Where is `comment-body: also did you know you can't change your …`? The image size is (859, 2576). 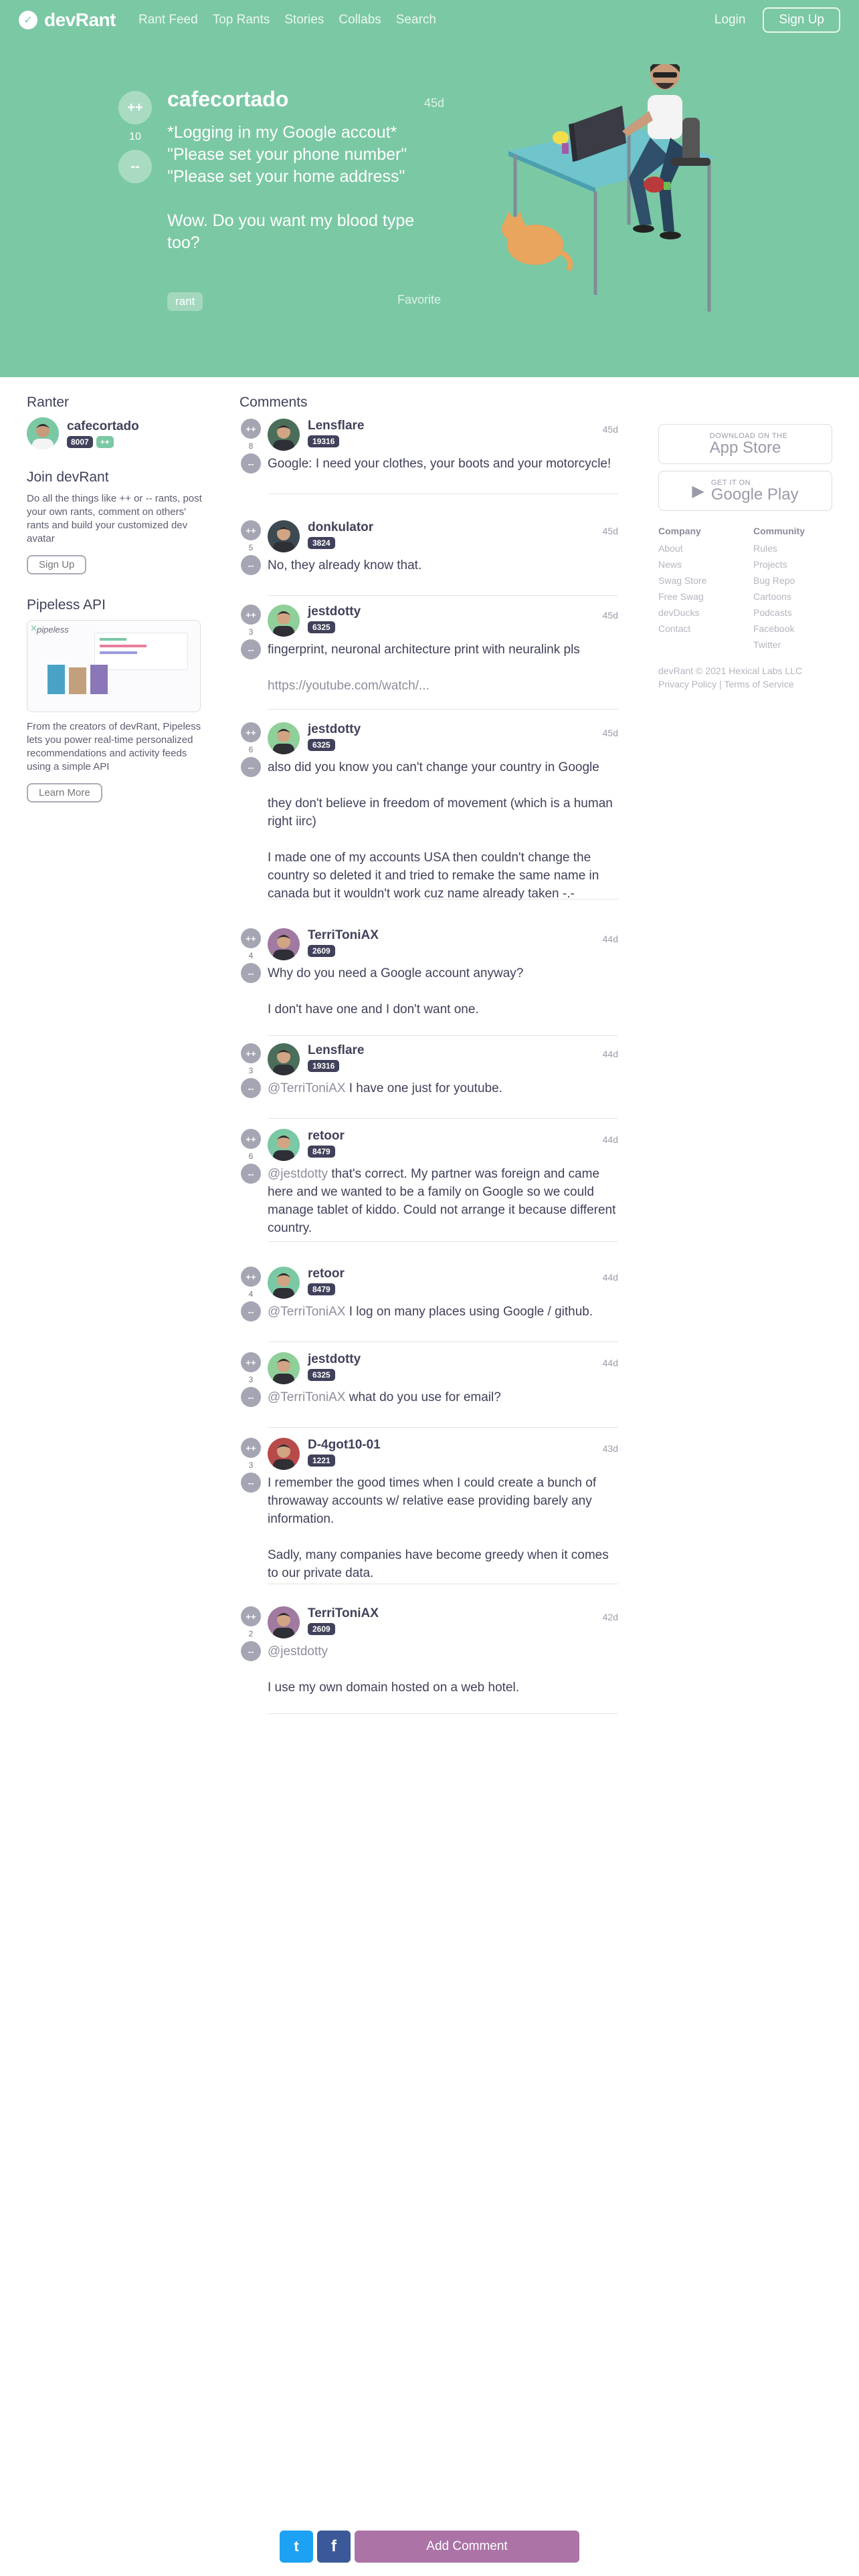
comment-body: also did you know you can't change your … is located at coordinates (440, 830).